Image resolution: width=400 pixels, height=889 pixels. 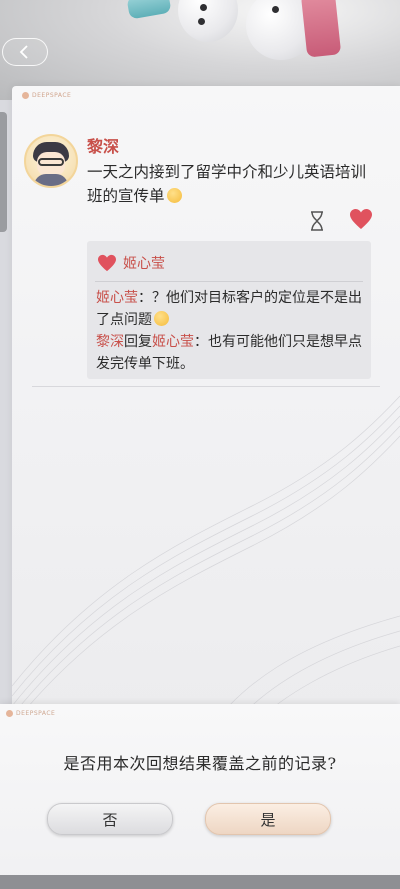 I want to click on liker-name: 姬心莹, so click(x=144, y=263).